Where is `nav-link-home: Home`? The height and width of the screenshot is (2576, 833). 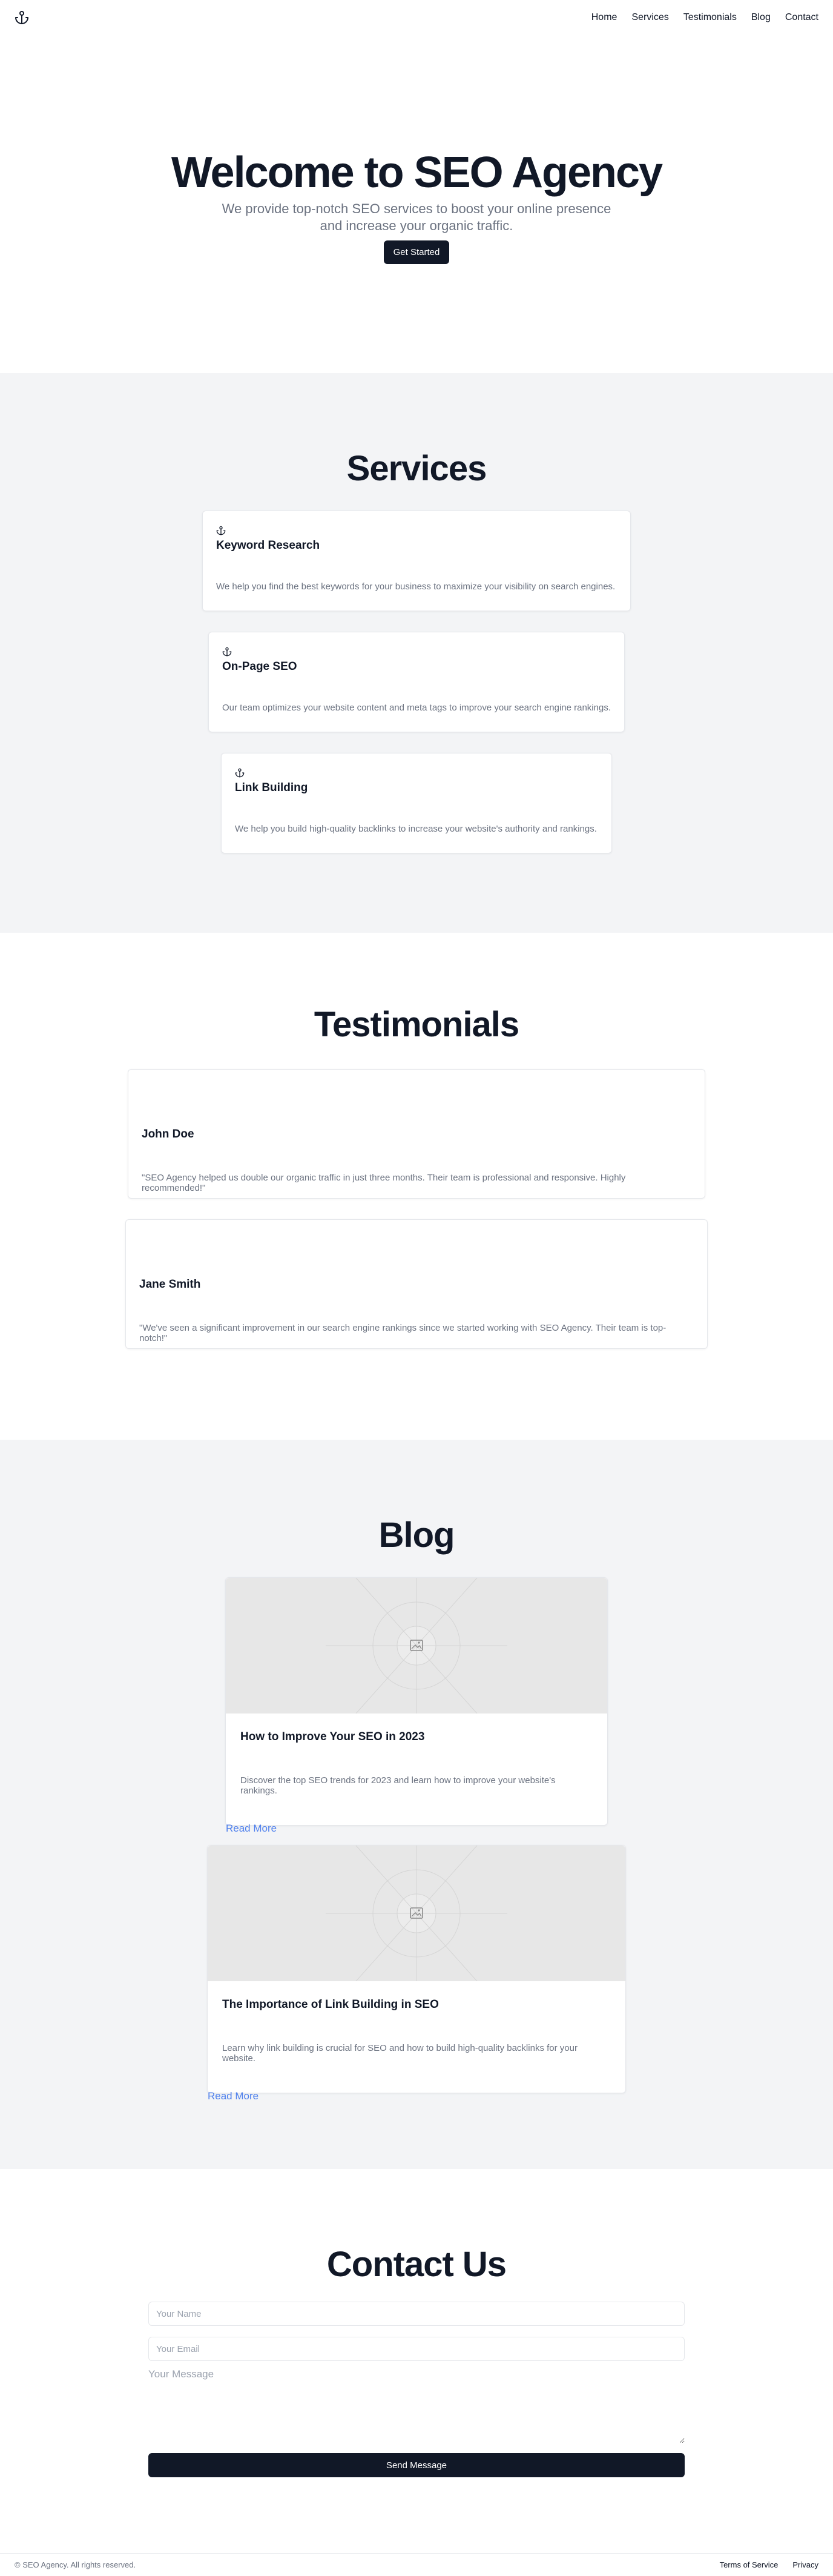 nav-link-home: Home is located at coordinates (604, 17).